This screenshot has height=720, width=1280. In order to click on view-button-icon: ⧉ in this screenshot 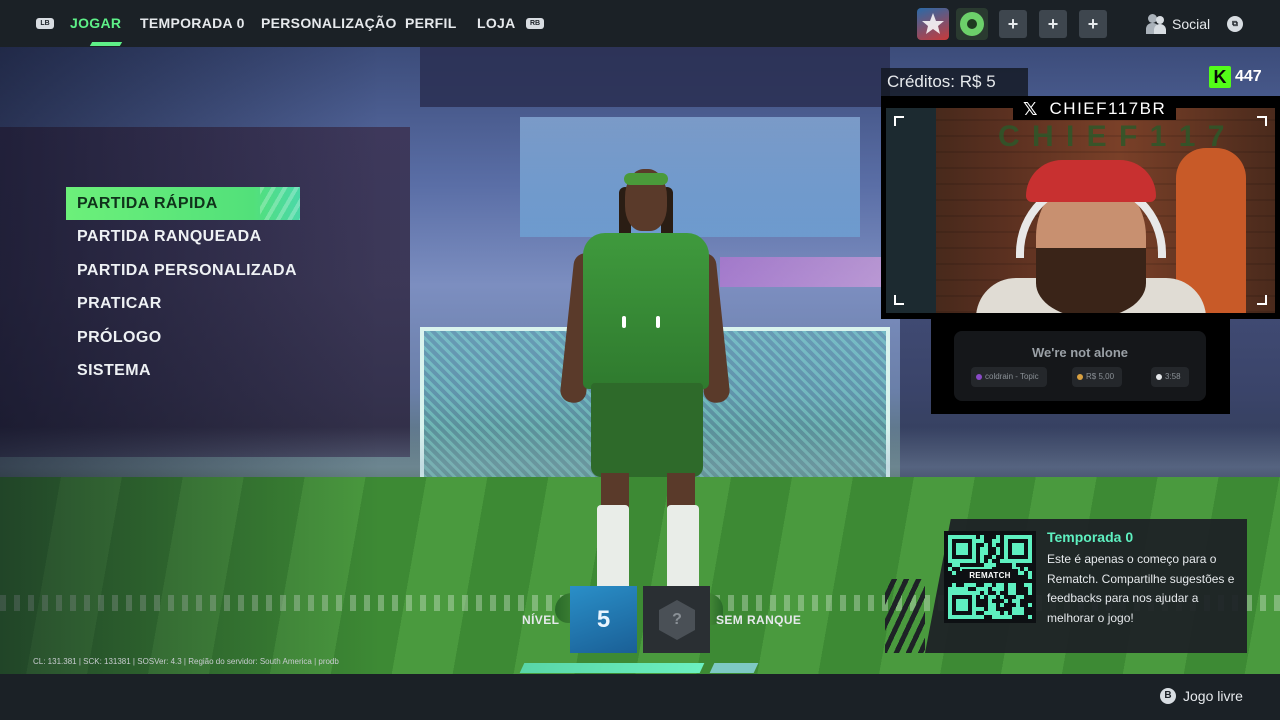, I will do `click(1235, 24)`.